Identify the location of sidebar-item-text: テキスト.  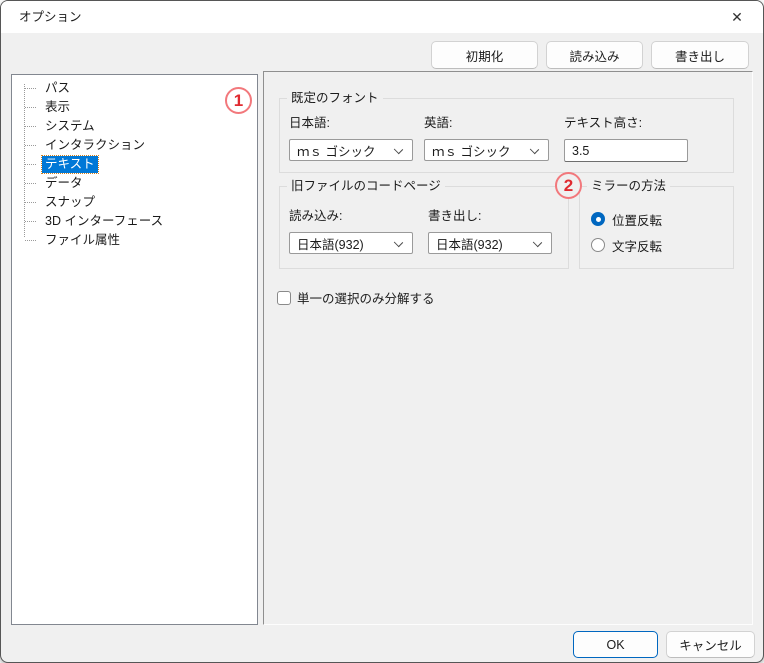
(134, 164).